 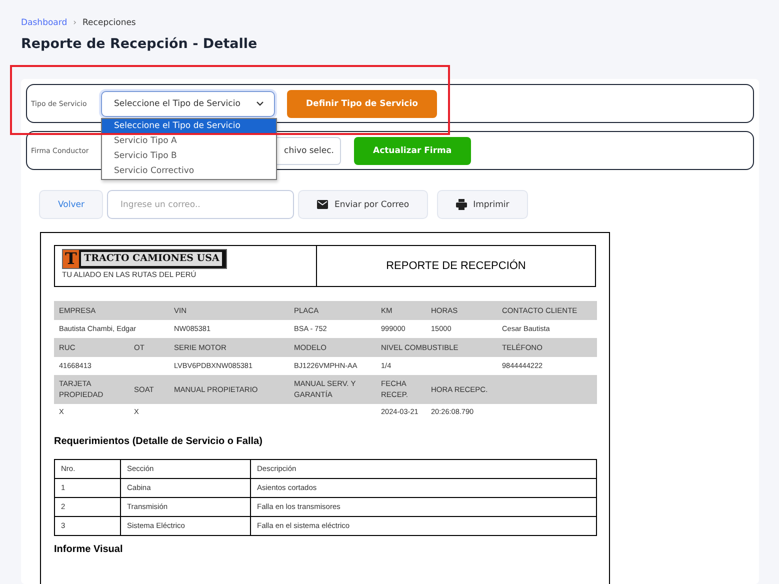 I want to click on dropdown-option: Seleccione el Tipo de Servicio, so click(x=189, y=126).